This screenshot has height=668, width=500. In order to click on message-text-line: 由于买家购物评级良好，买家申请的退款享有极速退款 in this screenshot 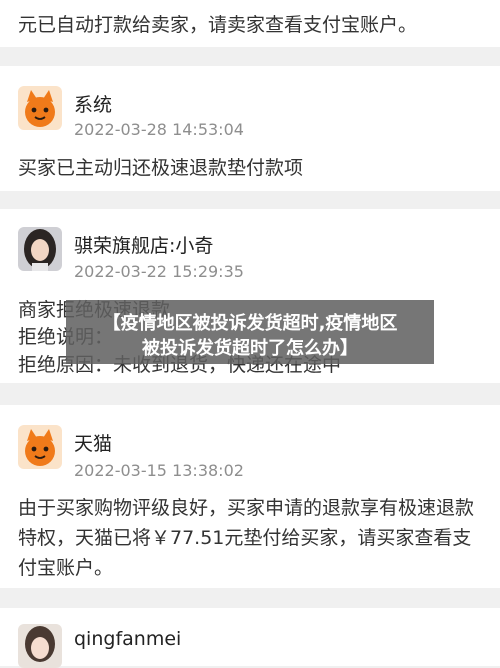, I will do `click(246, 508)`.